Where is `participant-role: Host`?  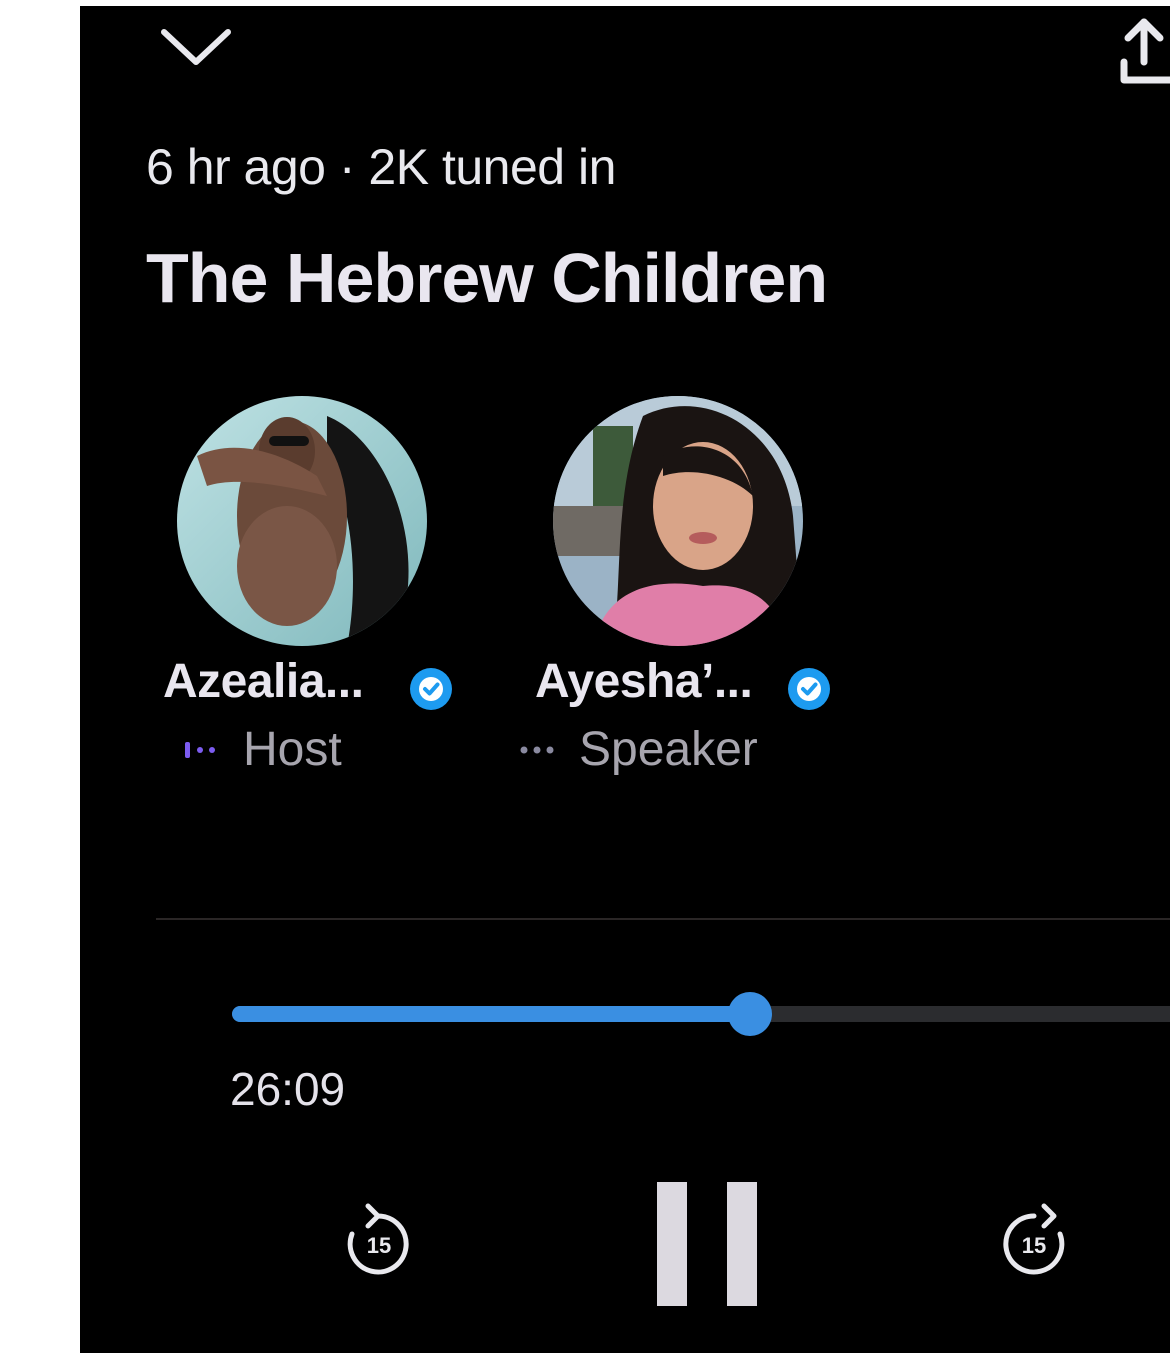
participant-role: Host is located at coordinates (292, 749).